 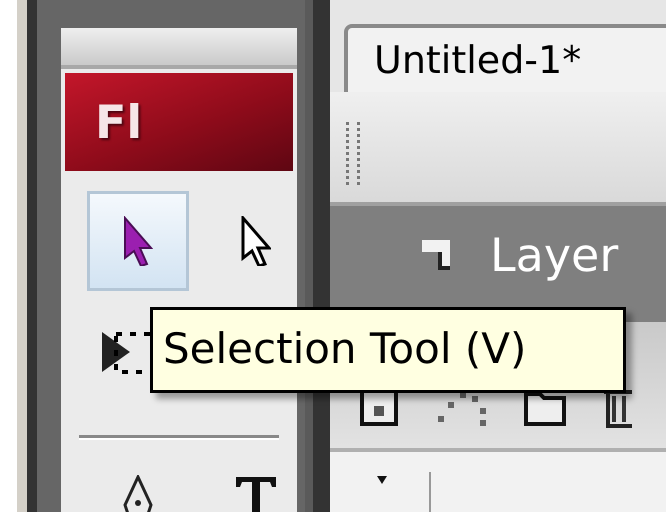 What do you see at coordinates (388, 350) in the screenshot?
I see `tooltip: Selection Tool (V)` at bounding box center [388, 350].